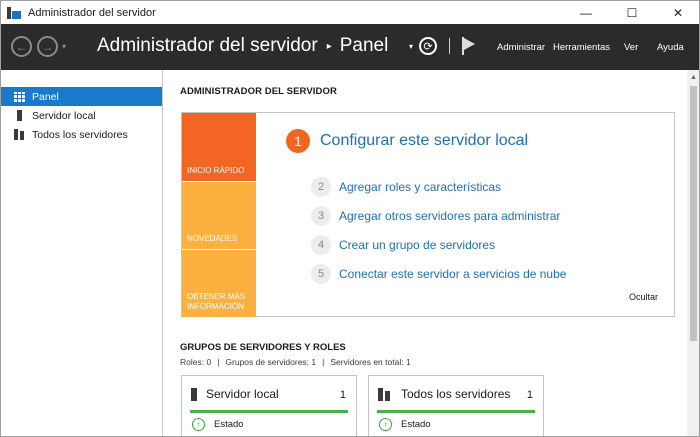 This screenshot has width=700, height=437. I want to click on header-divider, so click(450, 46).